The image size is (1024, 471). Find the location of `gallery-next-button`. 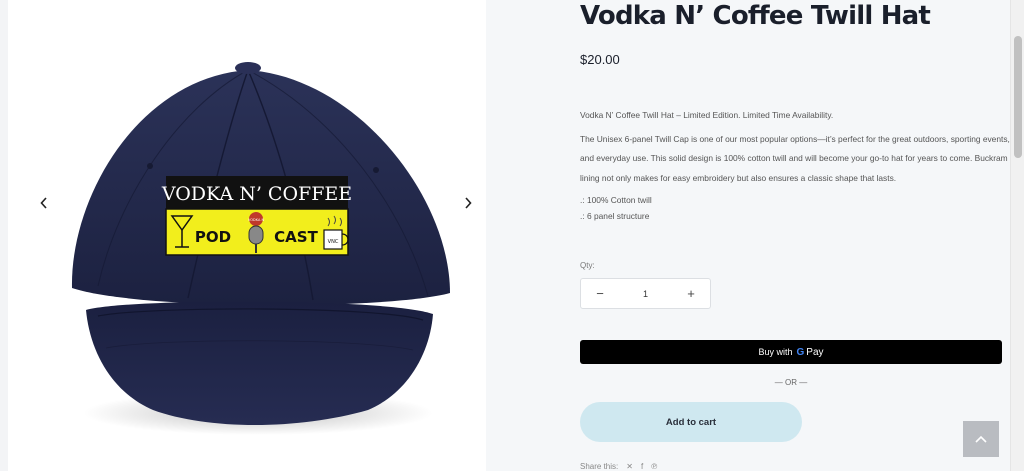

gallery-next-button is located at coordinates (468, 203).